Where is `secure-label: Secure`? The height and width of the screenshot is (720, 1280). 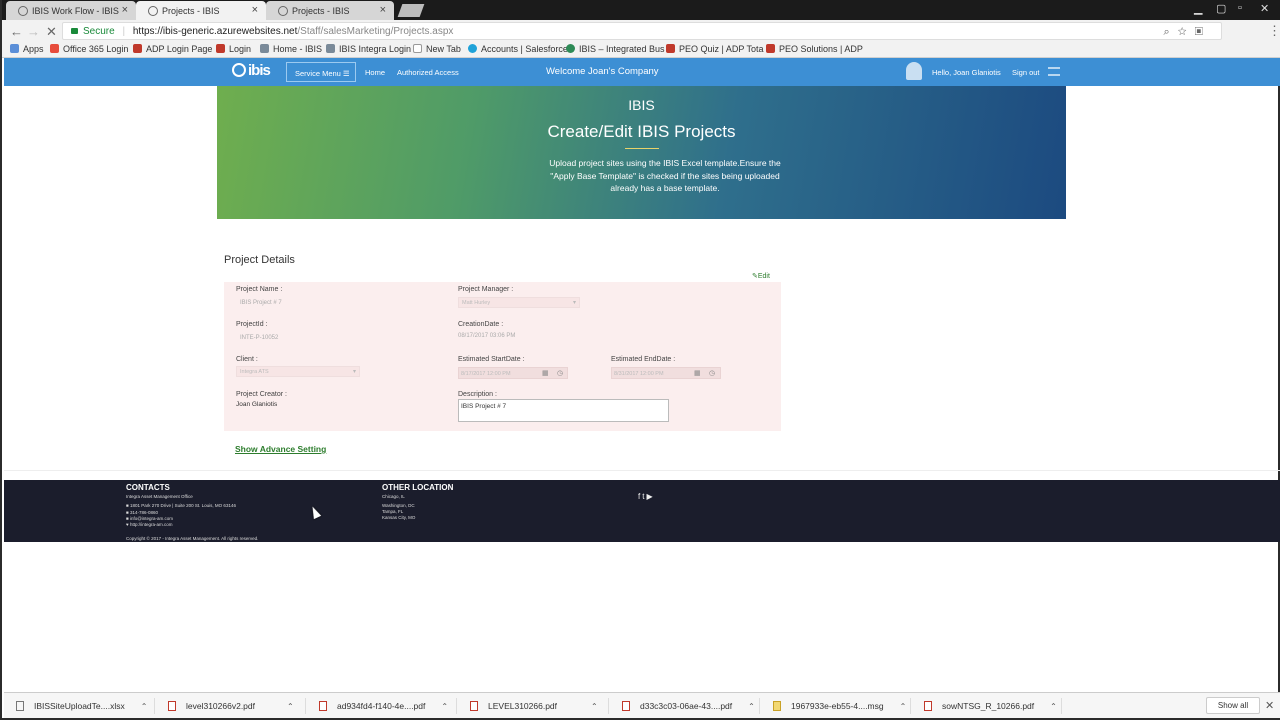 secure-label: Secure is located at coordinates (99, 31).